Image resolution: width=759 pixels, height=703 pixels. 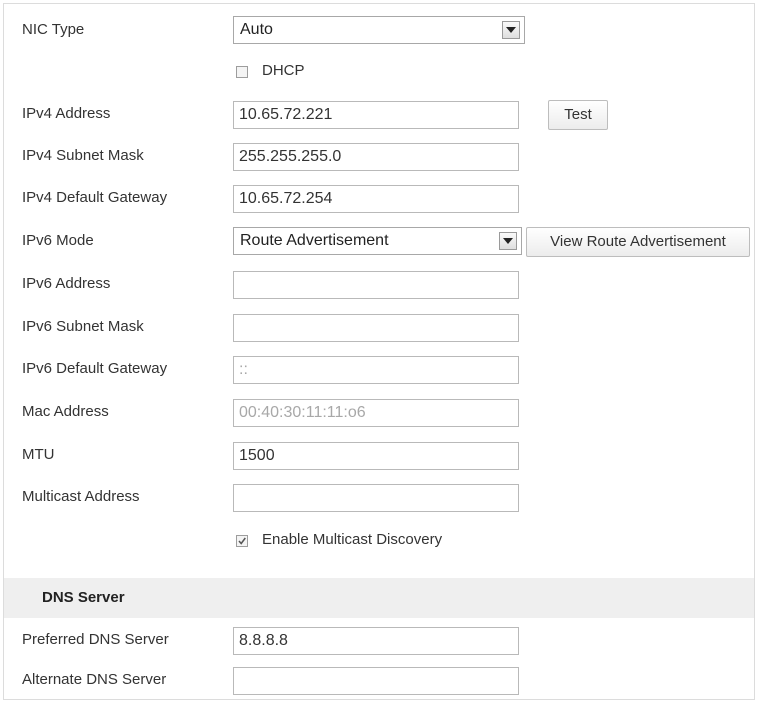 I want to click on dhcp-row: DHCP, so click(x=379, y=73).